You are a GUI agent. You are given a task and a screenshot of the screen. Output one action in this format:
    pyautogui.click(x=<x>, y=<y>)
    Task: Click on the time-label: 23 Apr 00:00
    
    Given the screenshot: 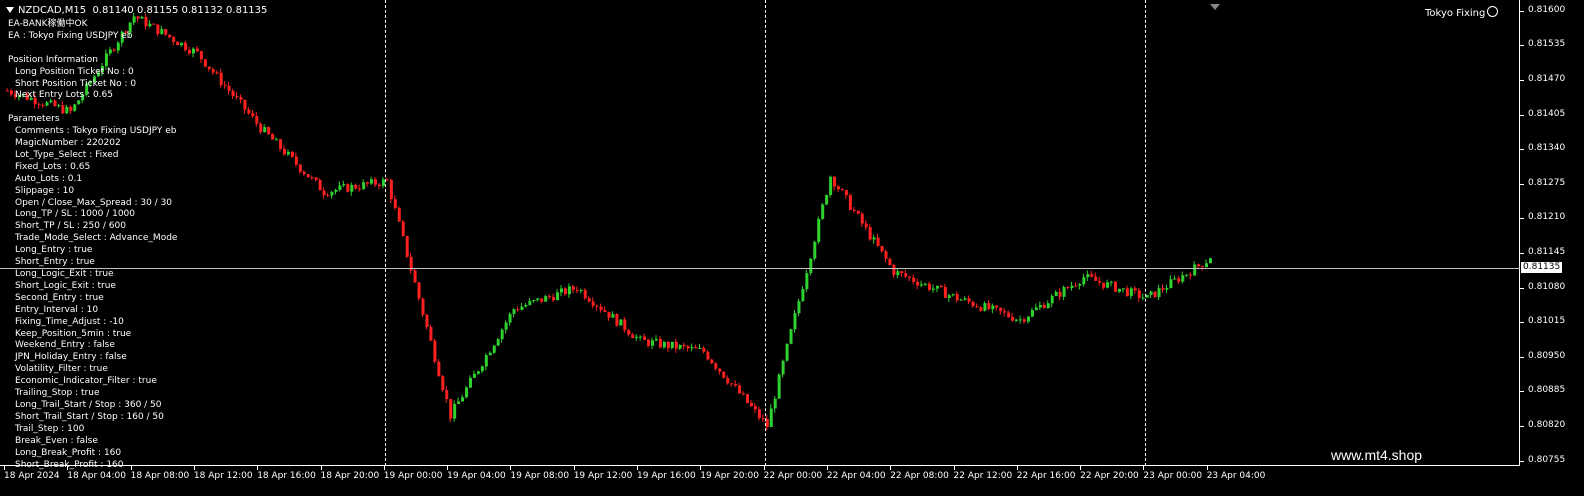 What is the action you would take?
    pyautogui.click(x=1173, y=473)
    